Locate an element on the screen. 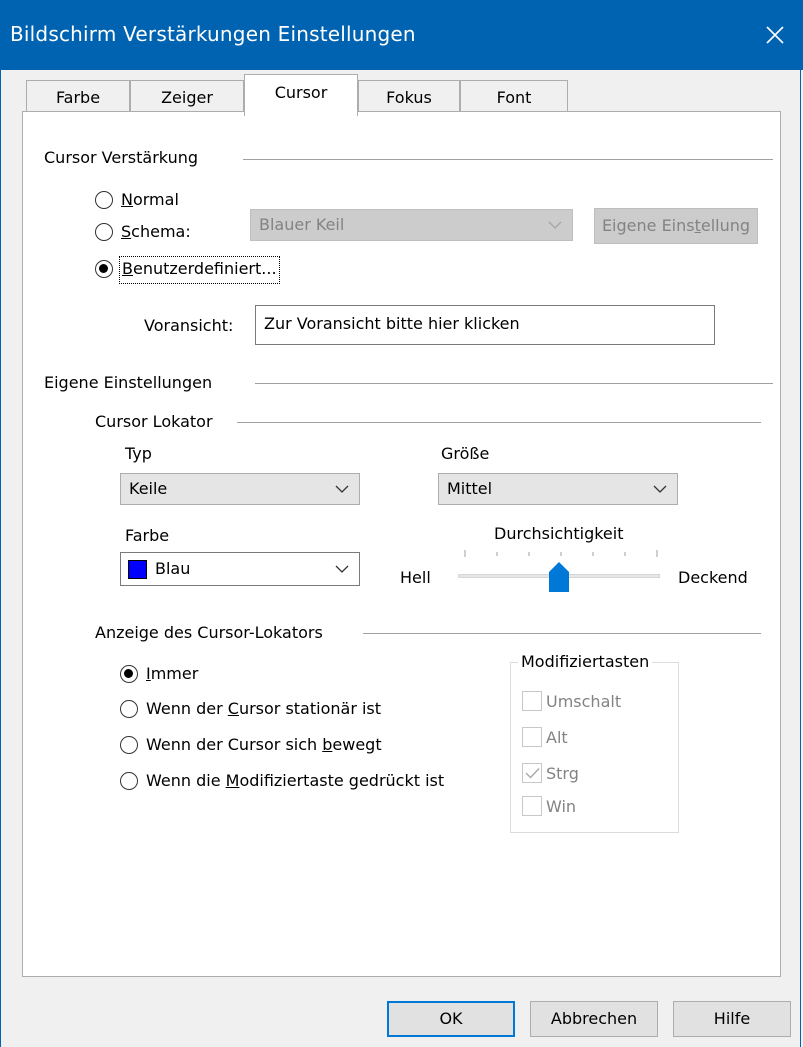 This screenshot has width=803, height=1047. color-select: Blau is located at coordinates (240, 569).